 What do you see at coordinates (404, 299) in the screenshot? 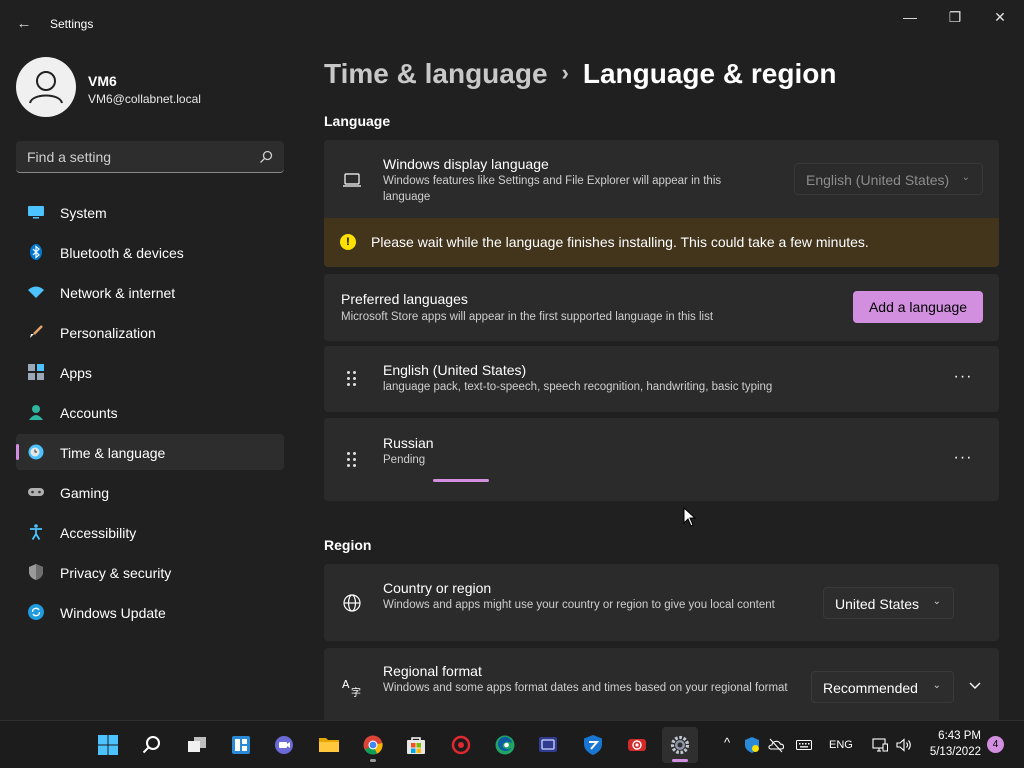
I see `preferred-languages-title: Preferred languages` at bounding box center [404, 299].